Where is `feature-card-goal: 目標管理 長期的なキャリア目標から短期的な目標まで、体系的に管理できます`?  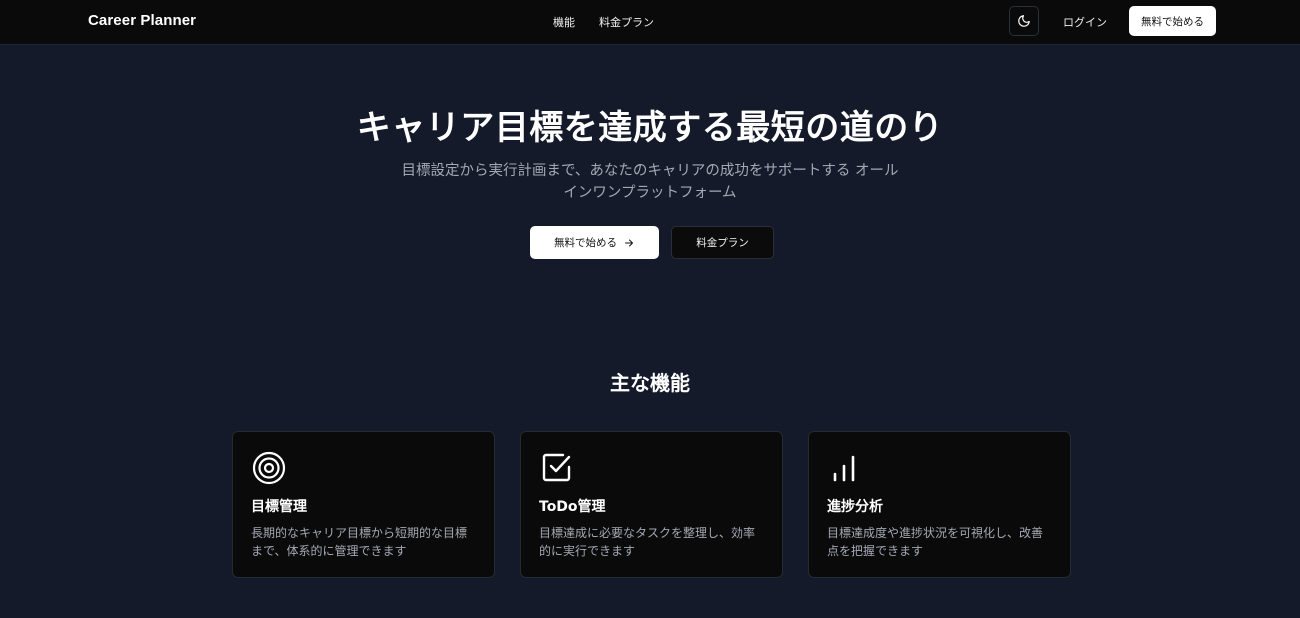
feature-card-goal: 目標管理 長期的なキャリア目標から短期的な目標まで、体系的に管理できます is located at coordinates (363, 504).